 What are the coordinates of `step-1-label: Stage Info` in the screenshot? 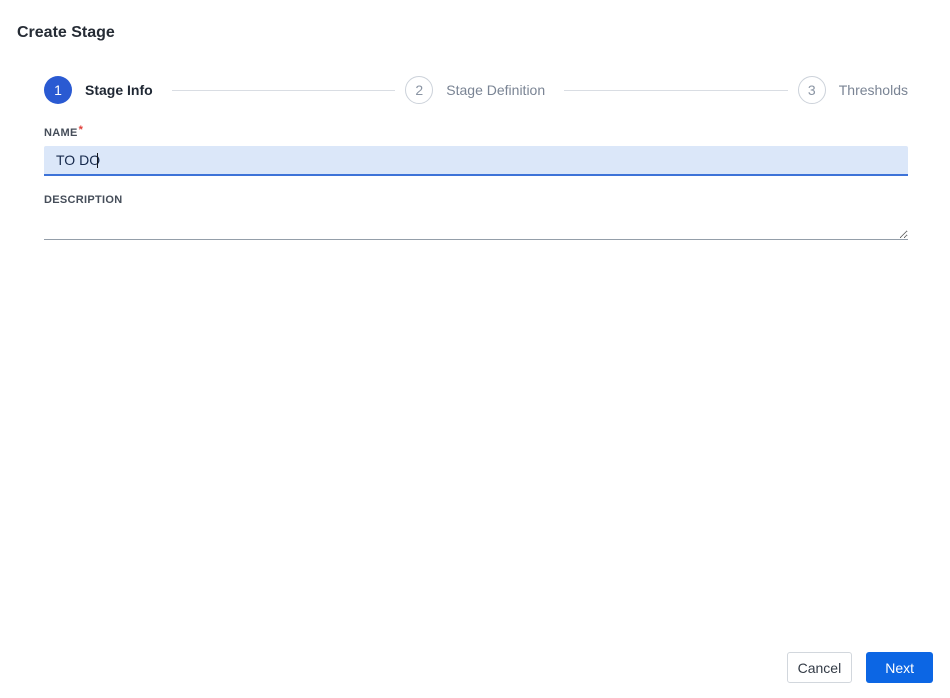 It's located at (119, 90).